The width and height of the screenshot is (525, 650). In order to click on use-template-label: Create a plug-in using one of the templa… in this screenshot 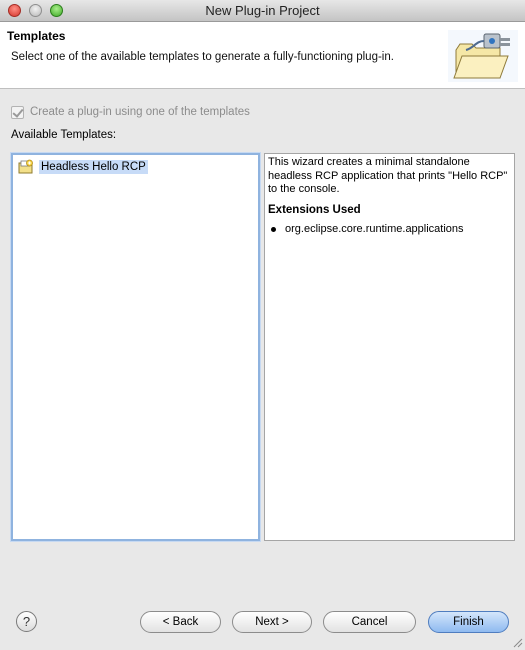, I will do `click(140, 112)`.